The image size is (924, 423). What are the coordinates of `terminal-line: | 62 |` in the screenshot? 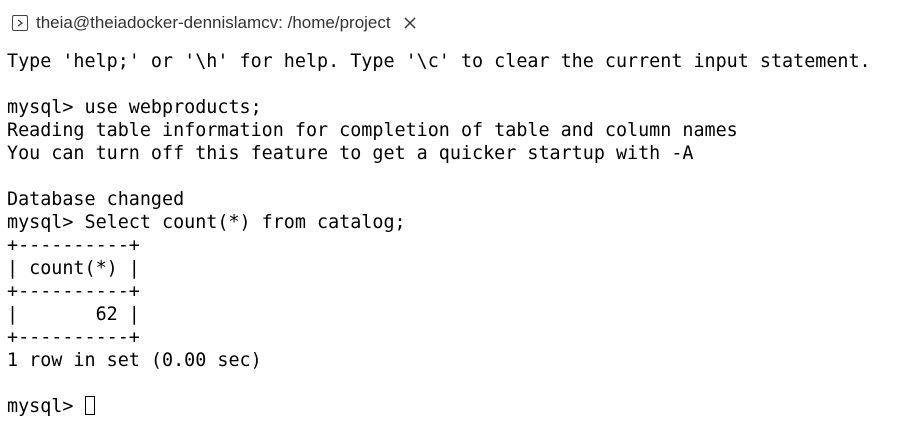 It's located at (73, 314).